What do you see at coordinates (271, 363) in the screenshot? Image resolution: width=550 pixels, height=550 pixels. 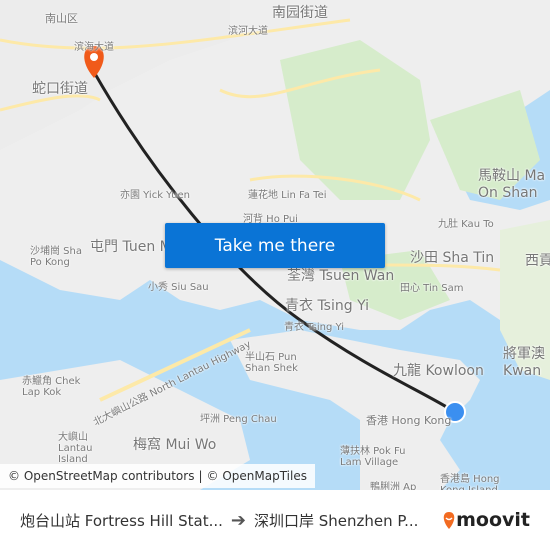 I see `map-label: 半山石 Pun Shan Shek` at bounding box center [271, 363].